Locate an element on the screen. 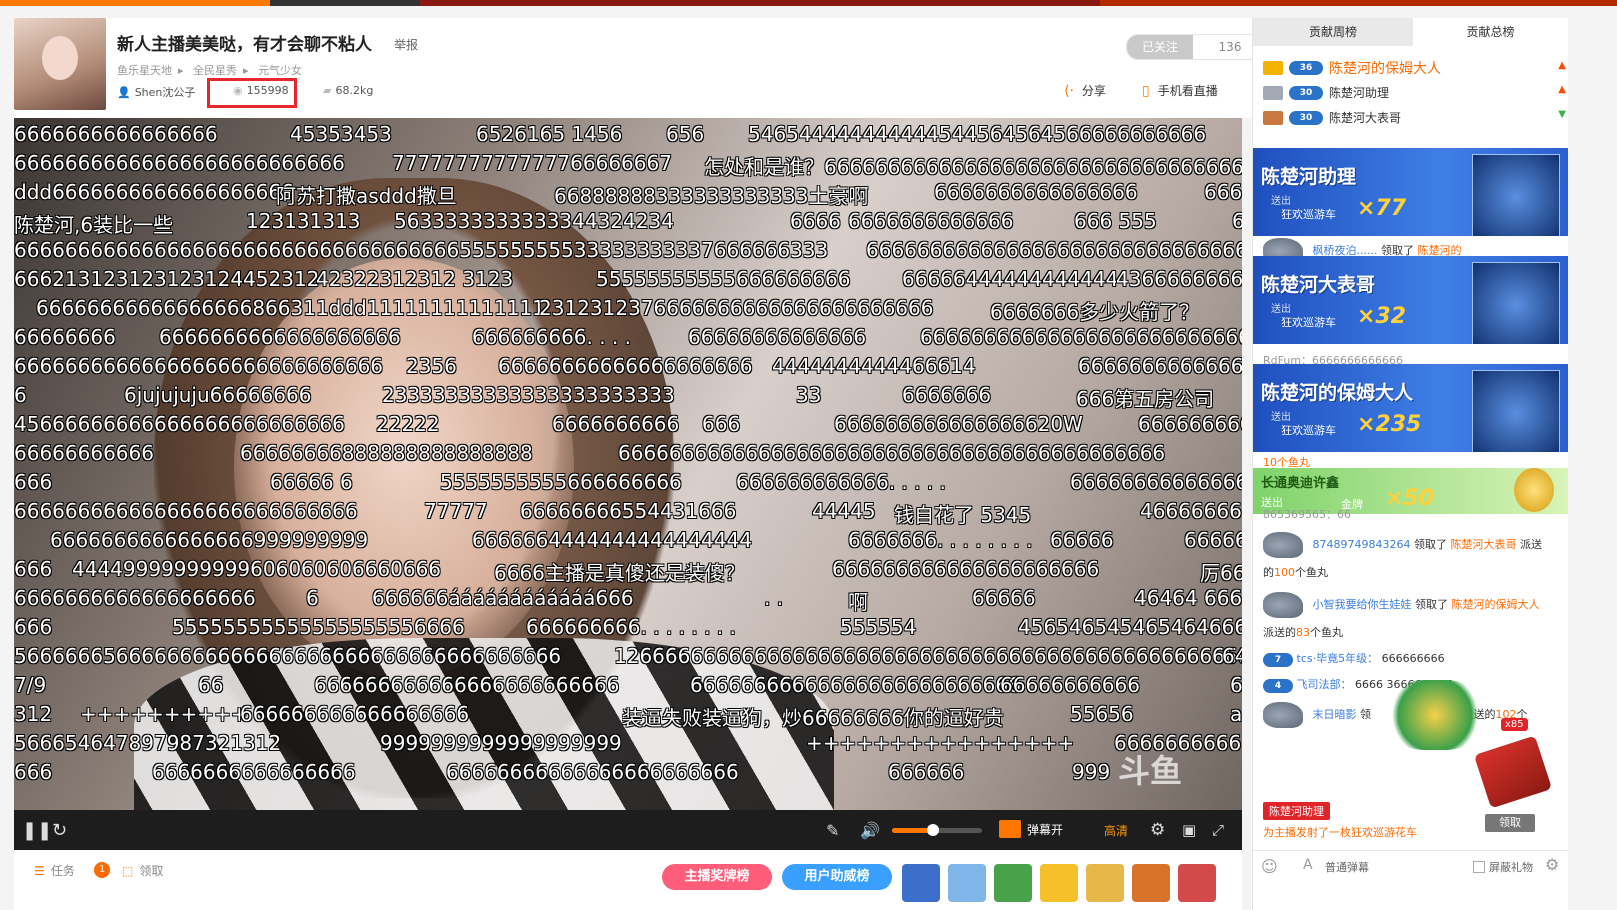  chat-username: 飞司法部： is located at coordinates (1324, 684).